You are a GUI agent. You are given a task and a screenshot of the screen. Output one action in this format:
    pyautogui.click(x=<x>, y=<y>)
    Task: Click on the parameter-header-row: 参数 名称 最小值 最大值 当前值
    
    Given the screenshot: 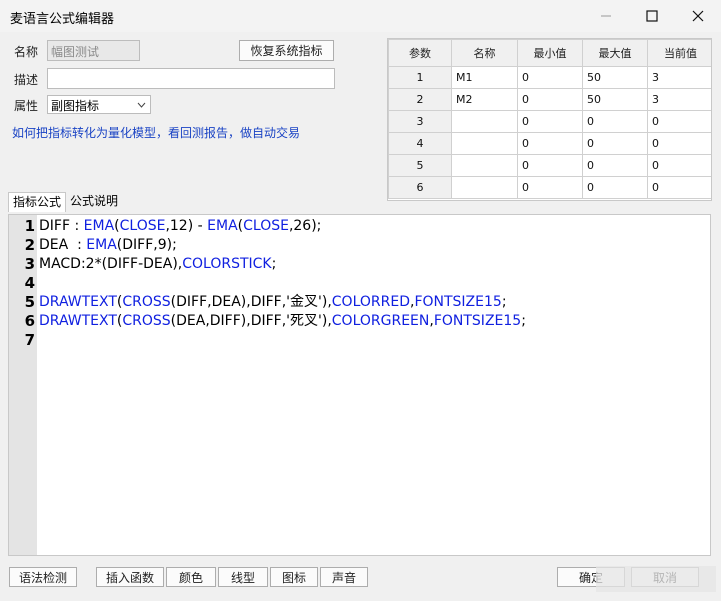 What is the action you would take?
    pyautogui.click(x=549, y=53)
    